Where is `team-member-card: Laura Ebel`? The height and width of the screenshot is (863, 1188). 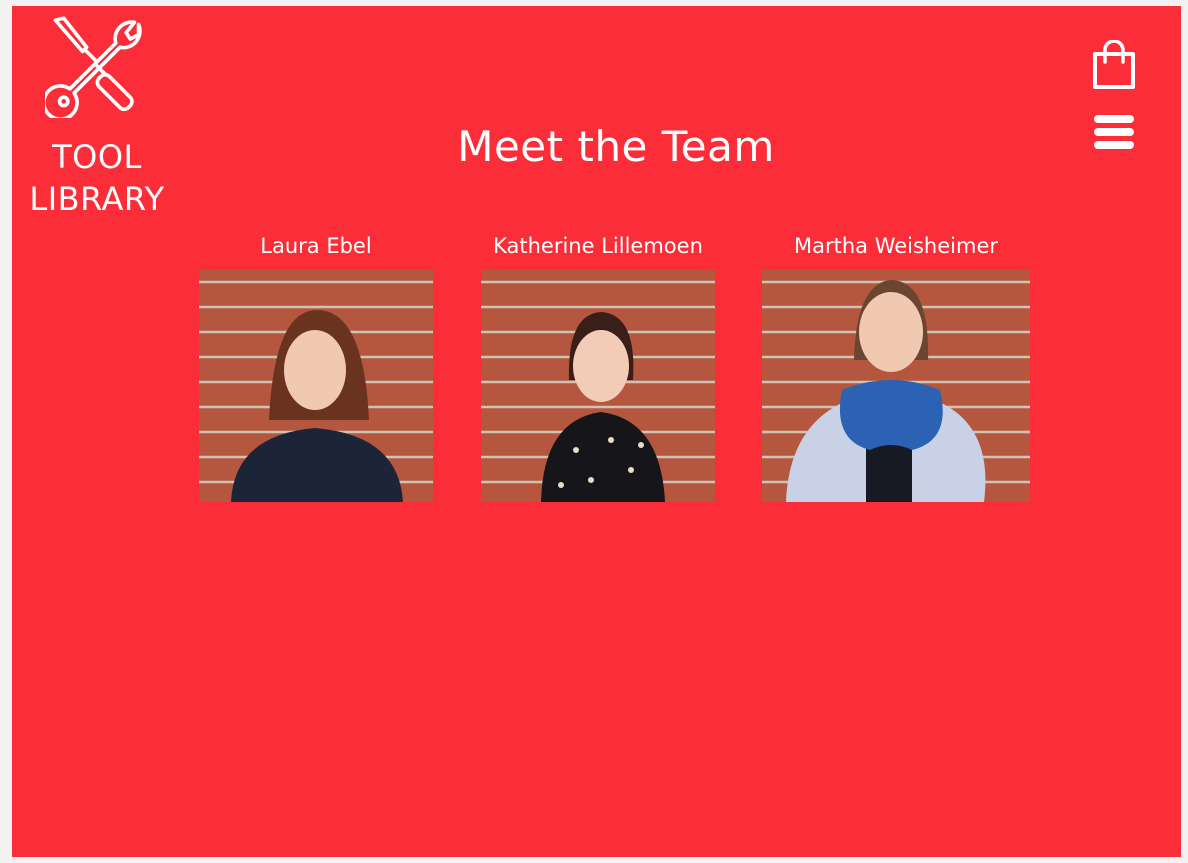
team-member-card: Laura Ebel is located at coordinates (316, 367).